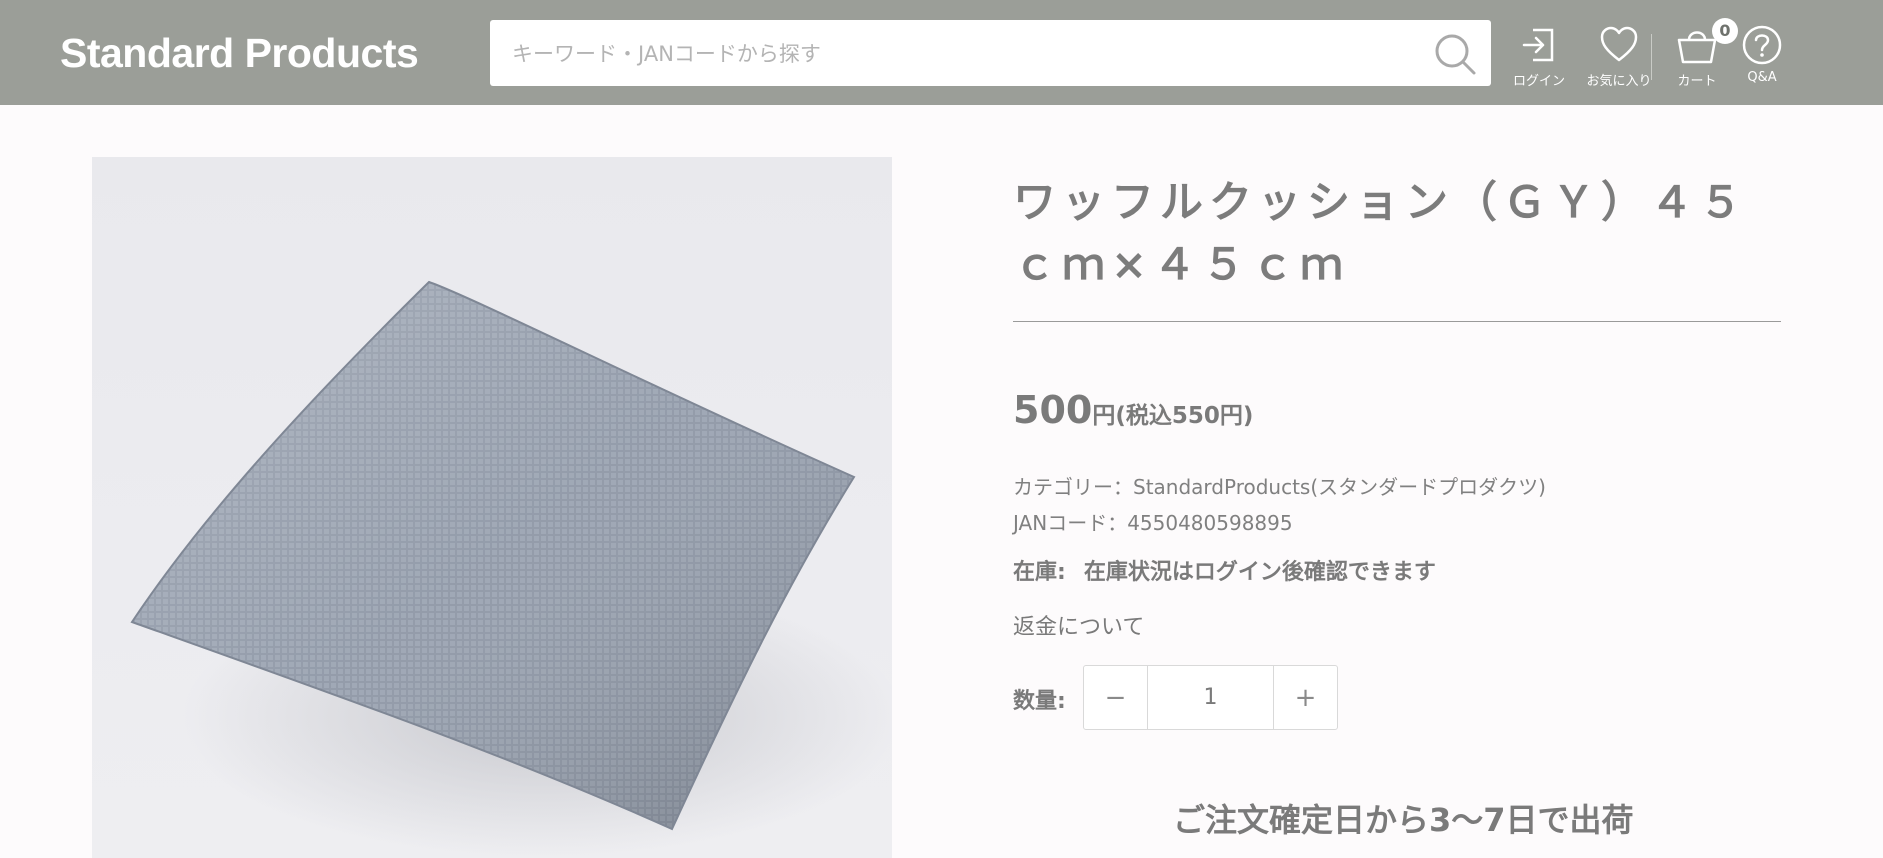  I want to click on quantity-label: 数量:, so click(1039, 701).